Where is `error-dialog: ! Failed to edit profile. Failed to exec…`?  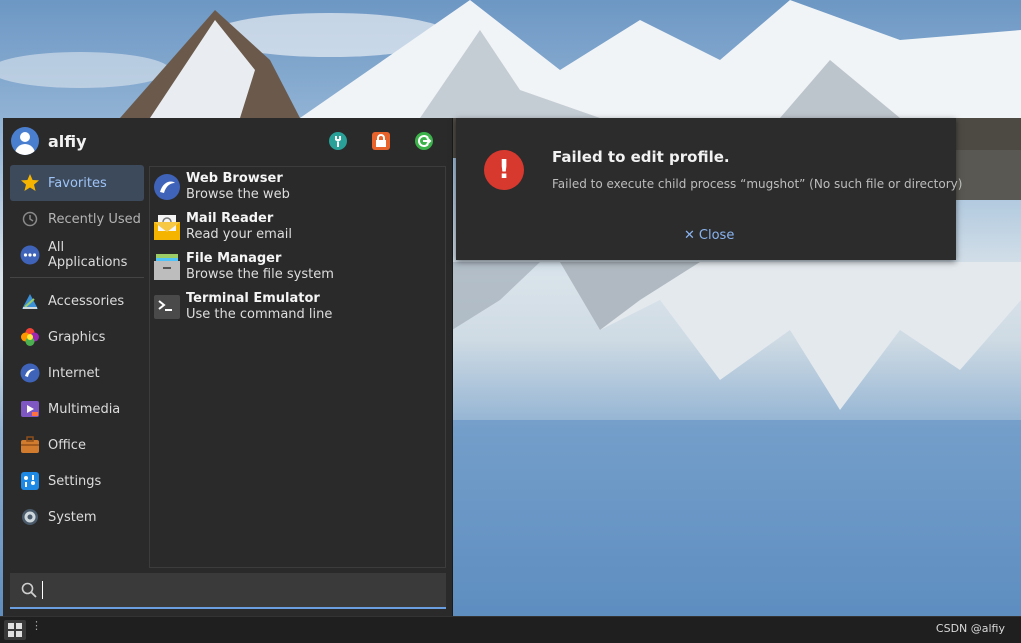 error-dialog: ! Failed to edit profile. Failed to exec… is located at coordinates (709, 189).